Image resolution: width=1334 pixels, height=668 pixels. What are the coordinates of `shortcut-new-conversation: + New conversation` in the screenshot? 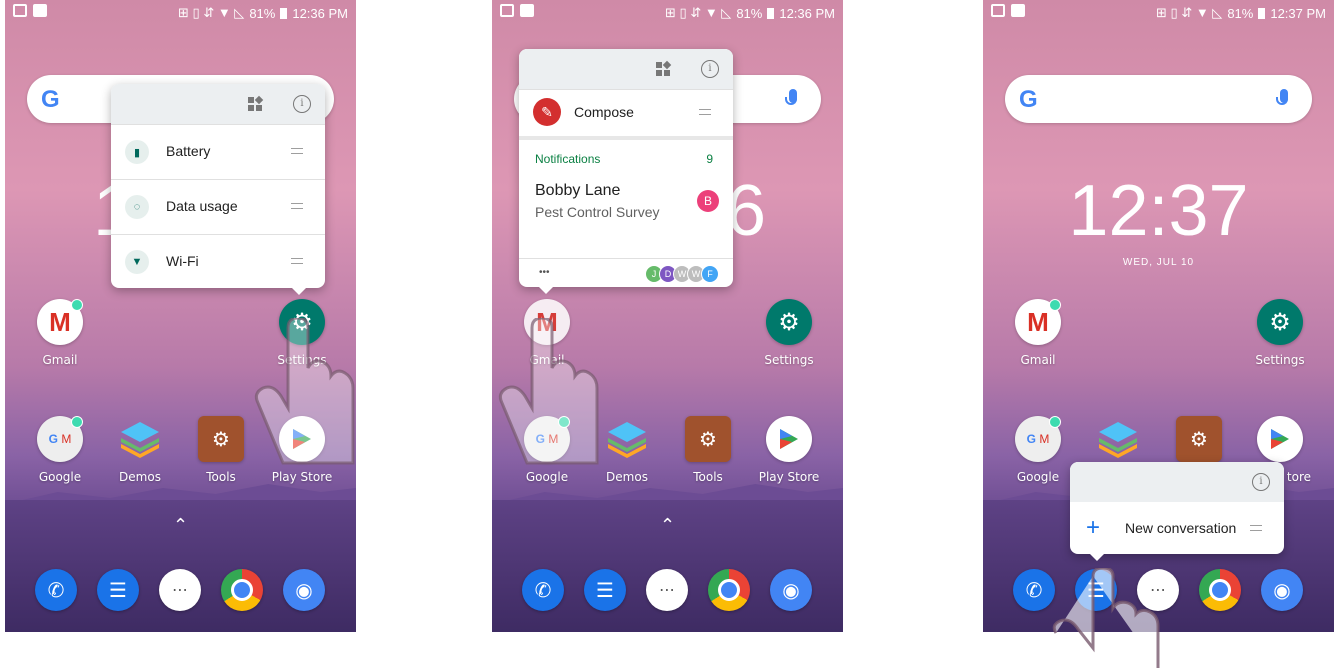 It's located at (1177, 528).